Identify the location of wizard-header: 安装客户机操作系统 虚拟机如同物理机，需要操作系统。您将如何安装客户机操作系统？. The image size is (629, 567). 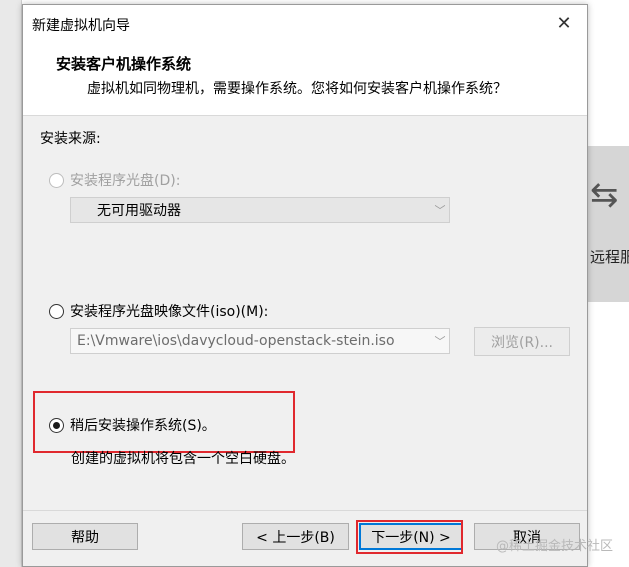
(305, 78).